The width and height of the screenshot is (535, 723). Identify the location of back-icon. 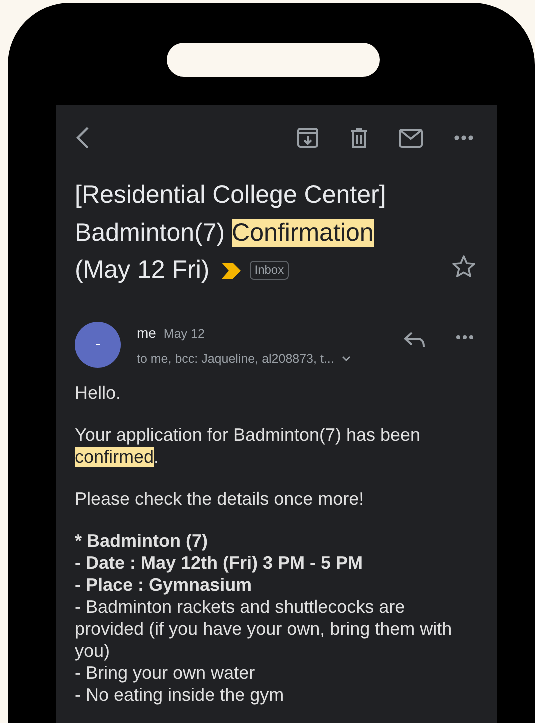
(83, 138).